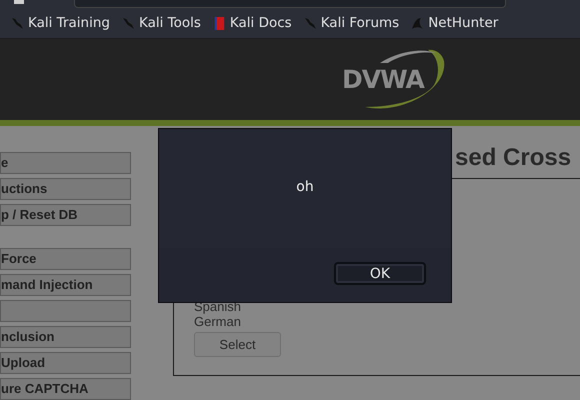 The width and height of the screenshot is (580, 400). What do you see at coordinates (65, 285) in the screenshot?
I see `menu-button: mand Injection` at bounding box center [65, 285].